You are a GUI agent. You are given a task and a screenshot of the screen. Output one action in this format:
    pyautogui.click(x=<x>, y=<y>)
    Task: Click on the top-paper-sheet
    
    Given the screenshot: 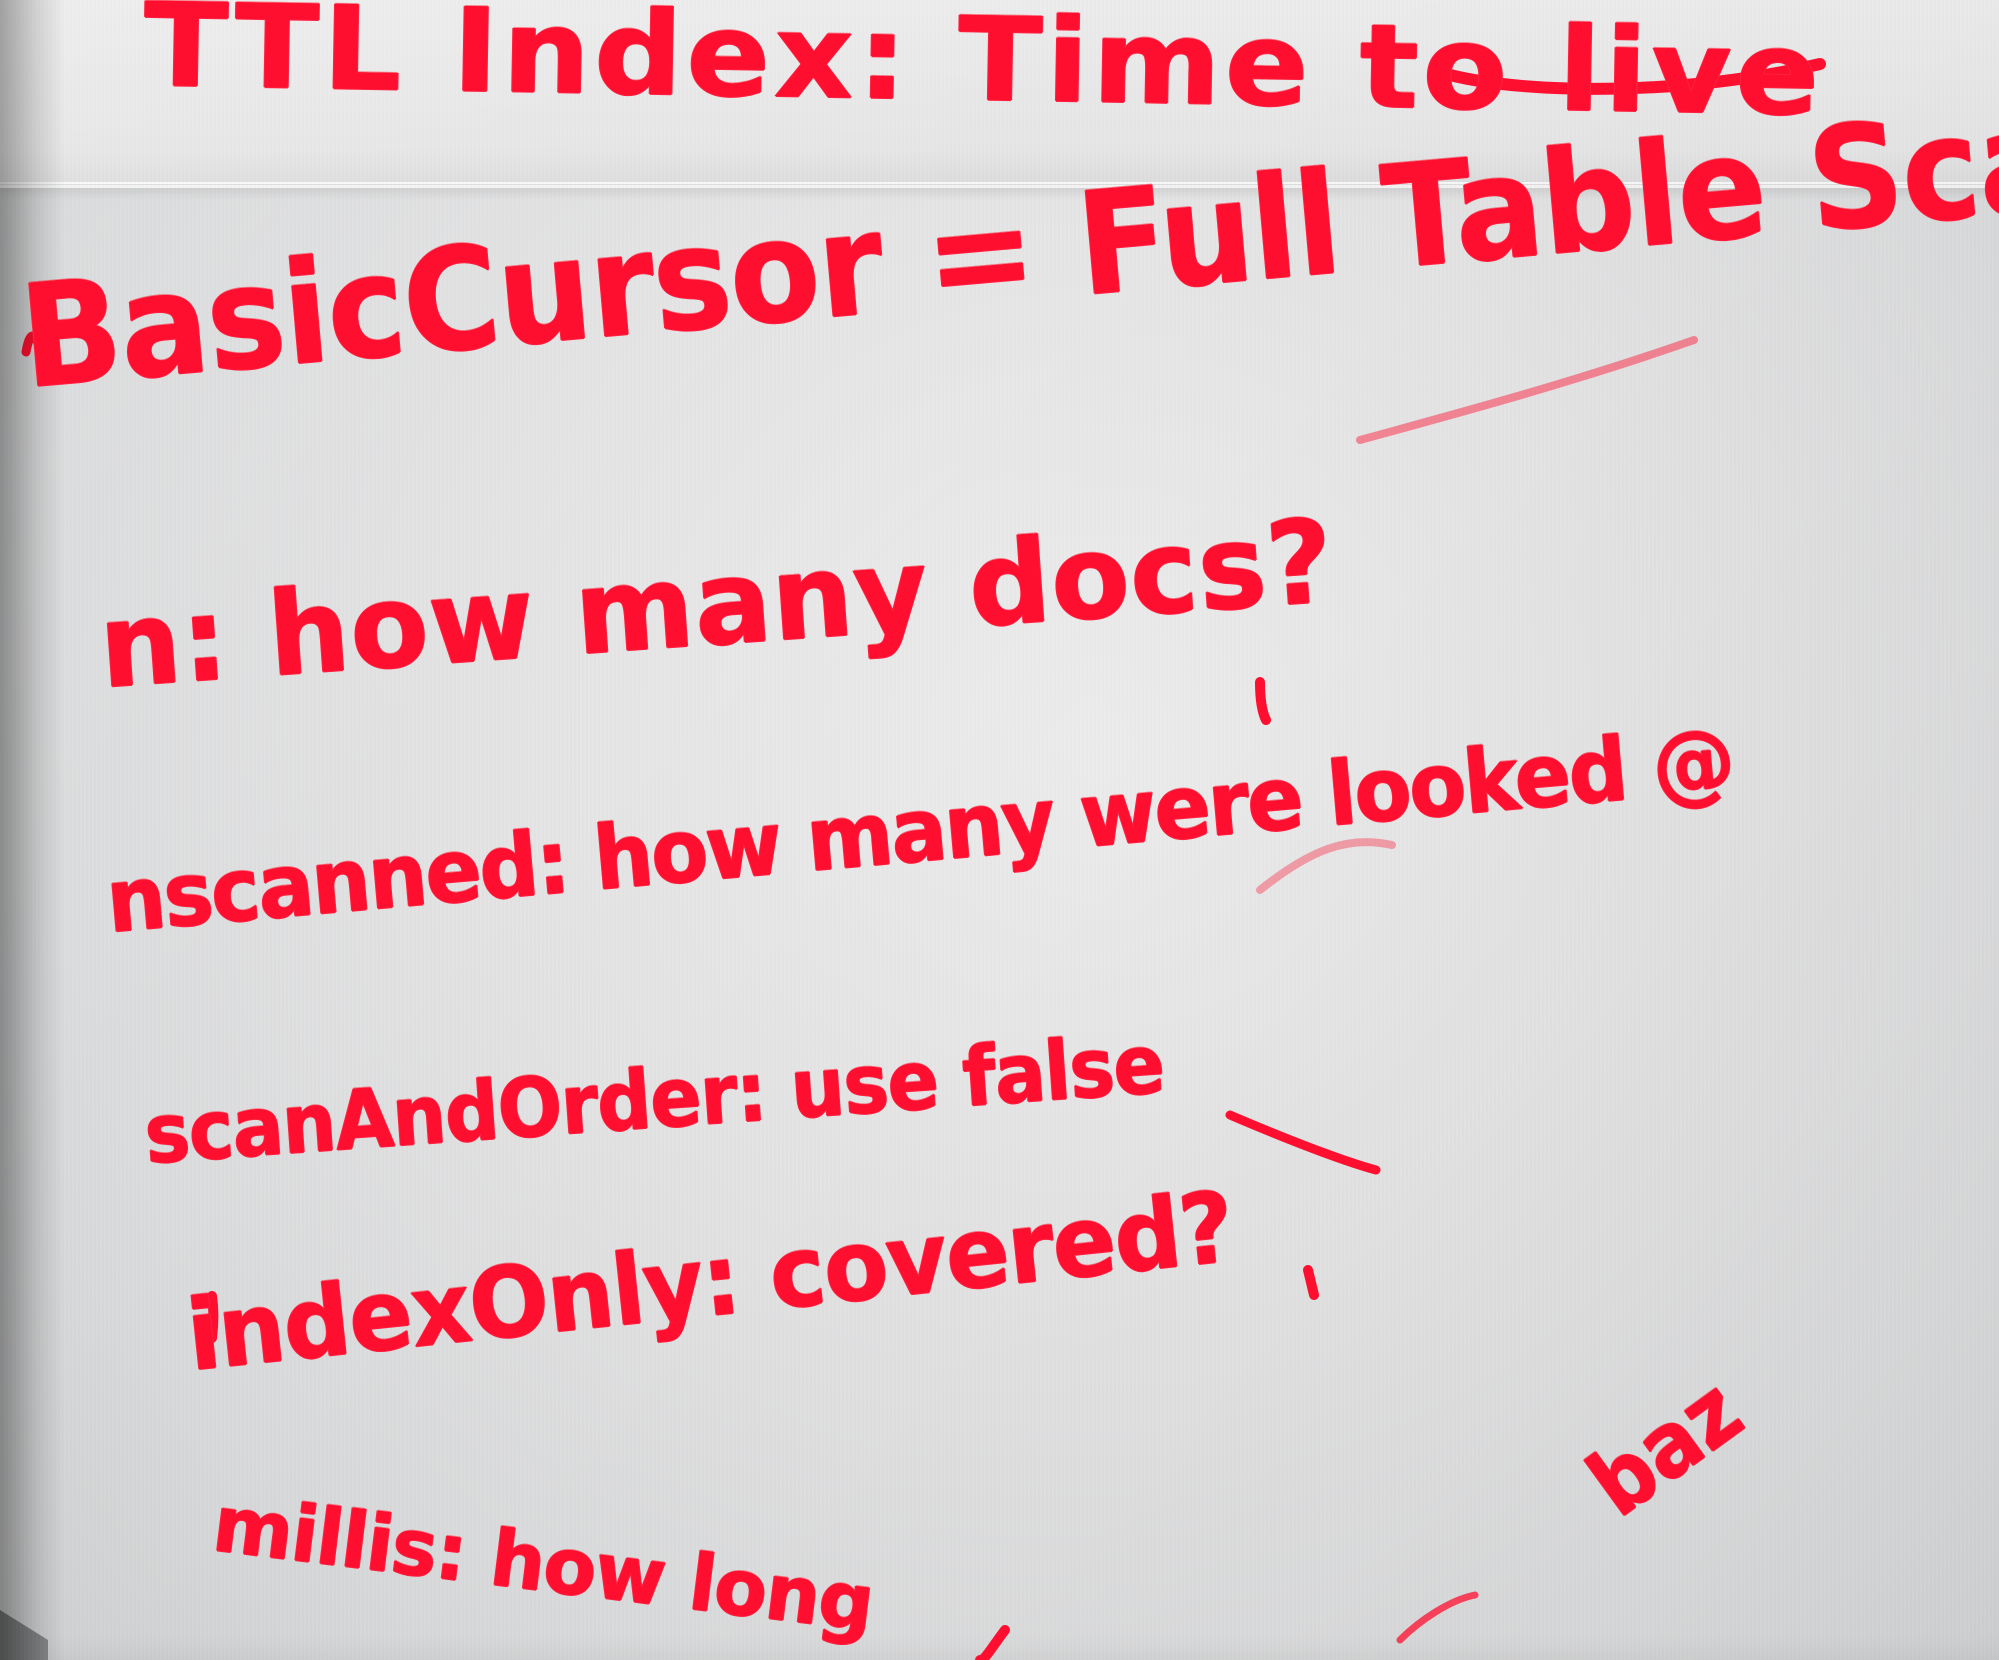 What is the action you would take?
    pyautogui.click(x=999, y=94)
    